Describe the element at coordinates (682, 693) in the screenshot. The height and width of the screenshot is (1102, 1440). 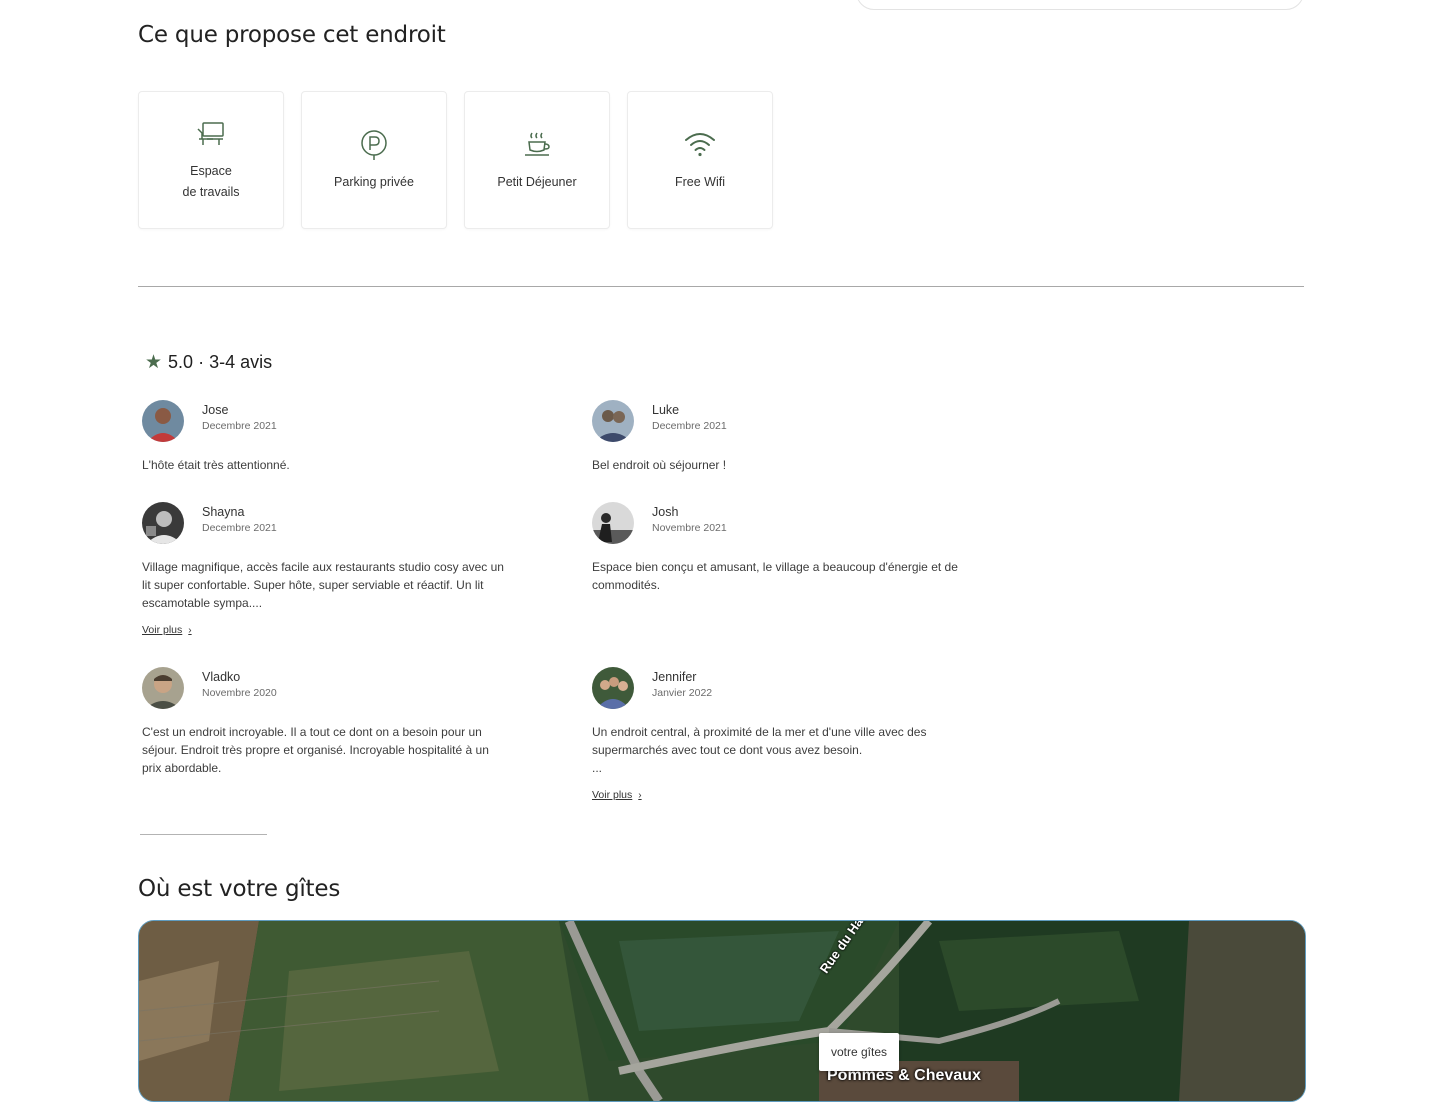
I see `review-date: Janvier 2022` at that location.